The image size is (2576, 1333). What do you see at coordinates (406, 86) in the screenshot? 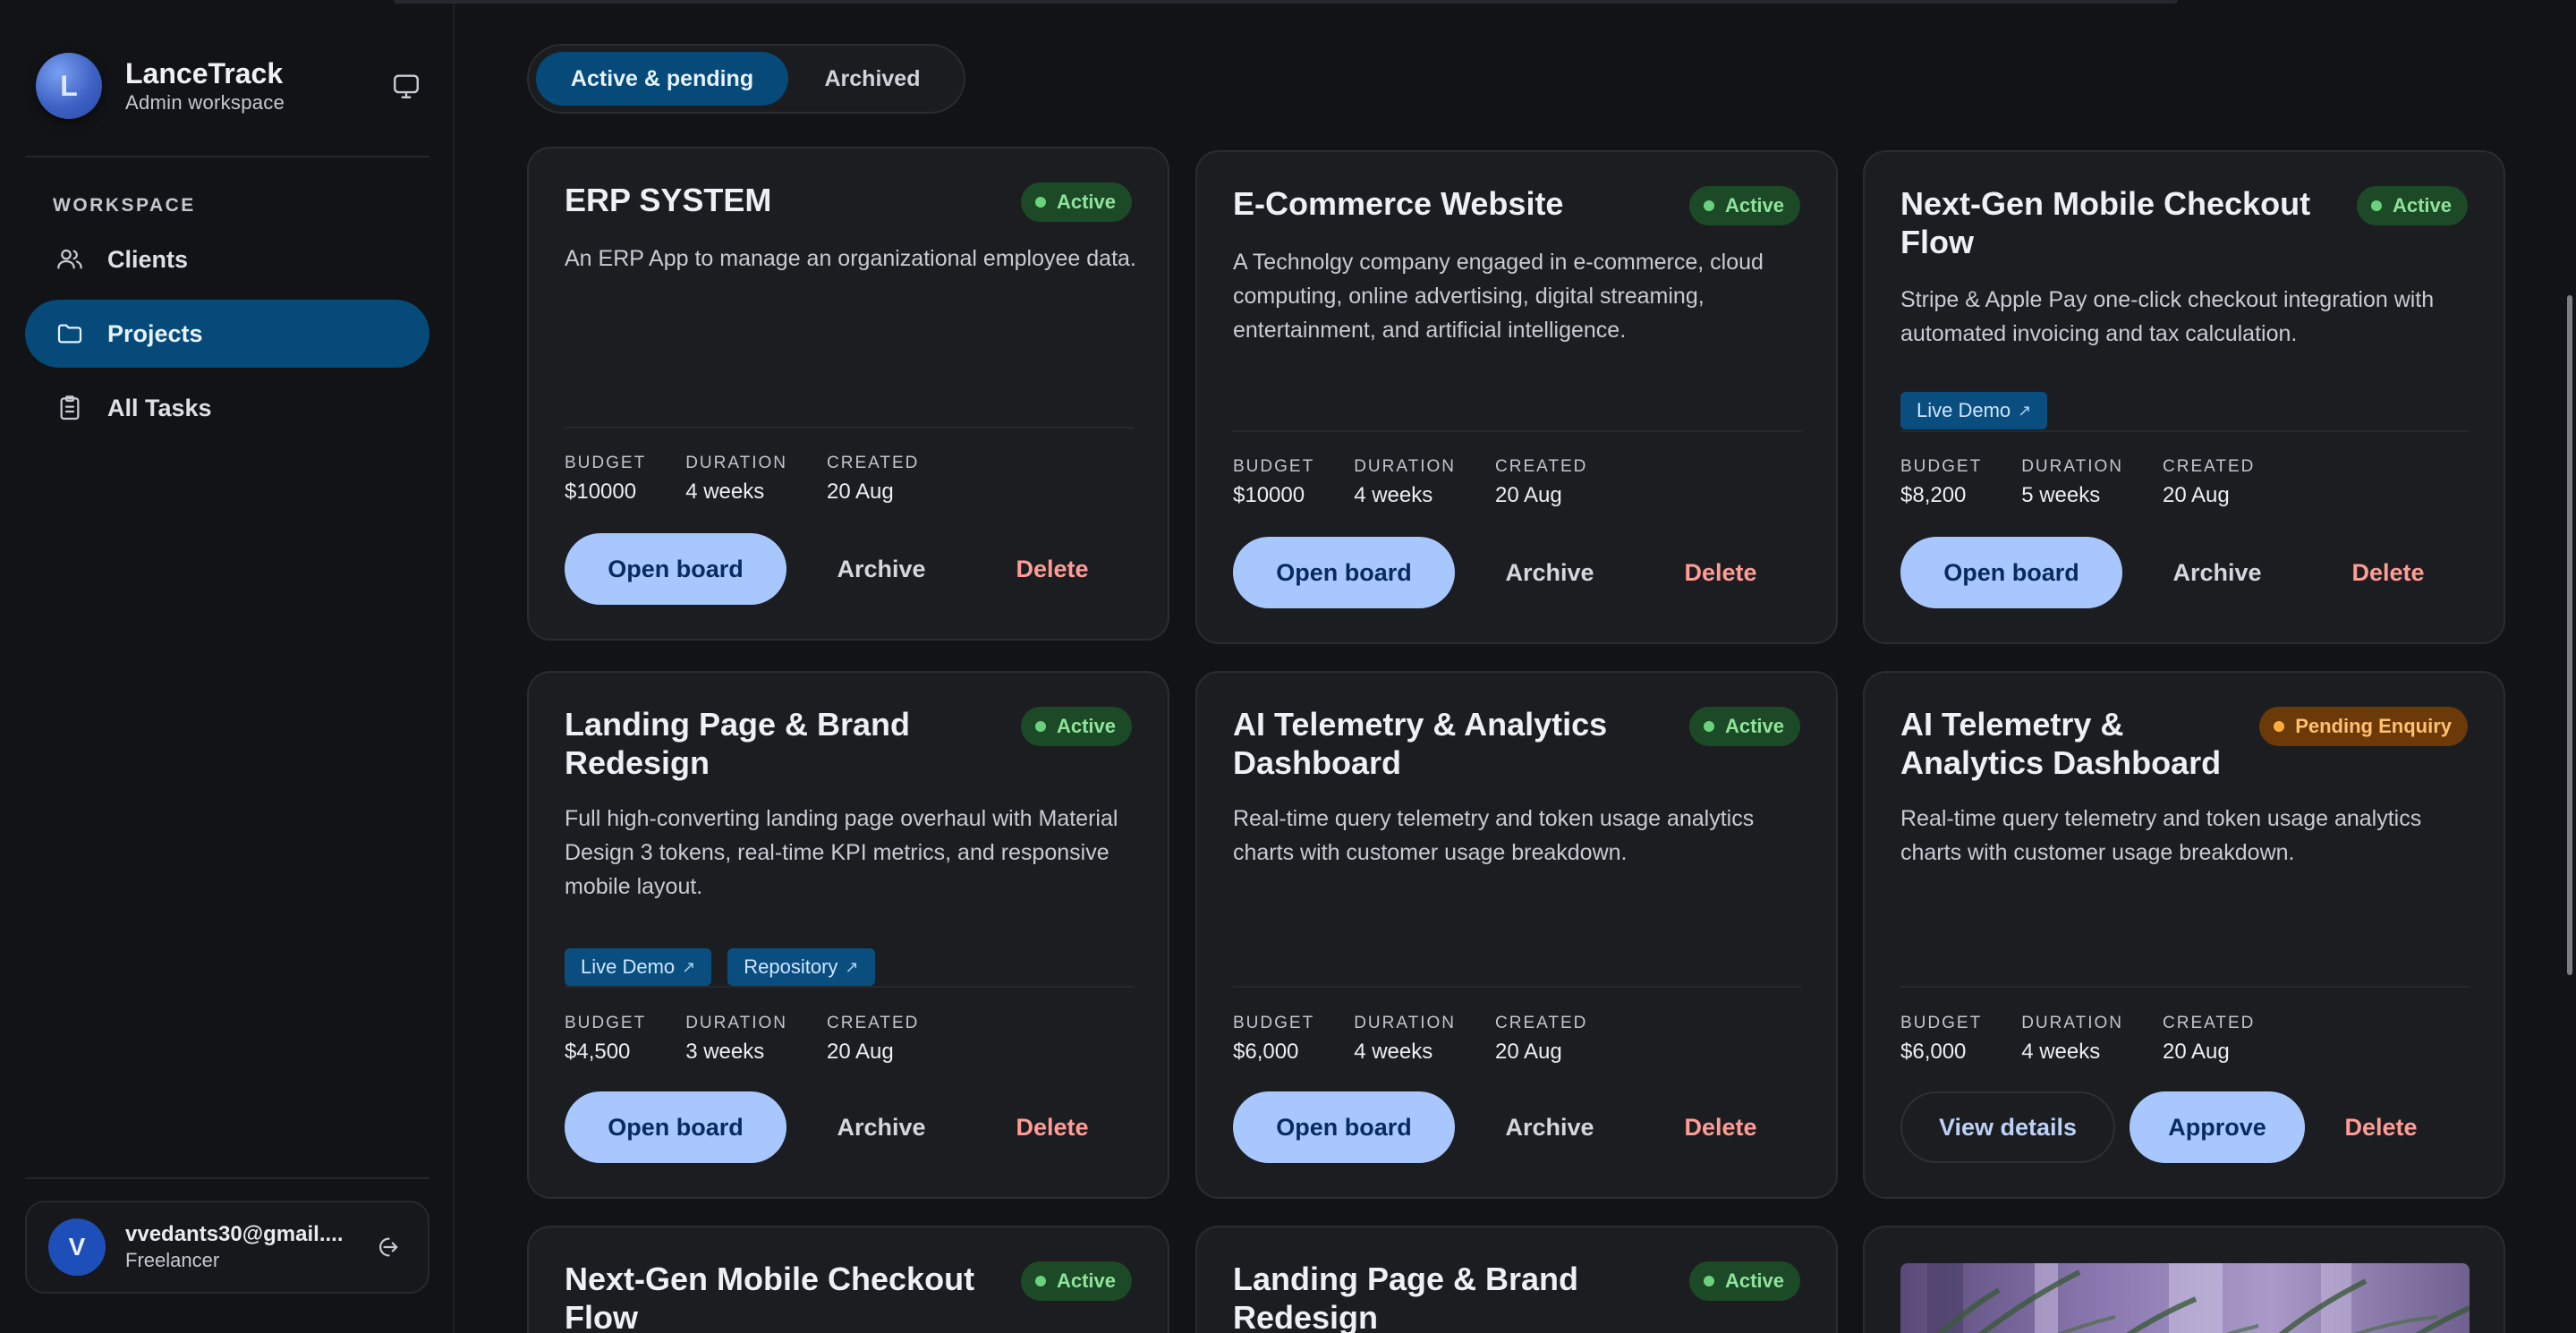
I see `monitor-icon` at bounding box center [406, 86].